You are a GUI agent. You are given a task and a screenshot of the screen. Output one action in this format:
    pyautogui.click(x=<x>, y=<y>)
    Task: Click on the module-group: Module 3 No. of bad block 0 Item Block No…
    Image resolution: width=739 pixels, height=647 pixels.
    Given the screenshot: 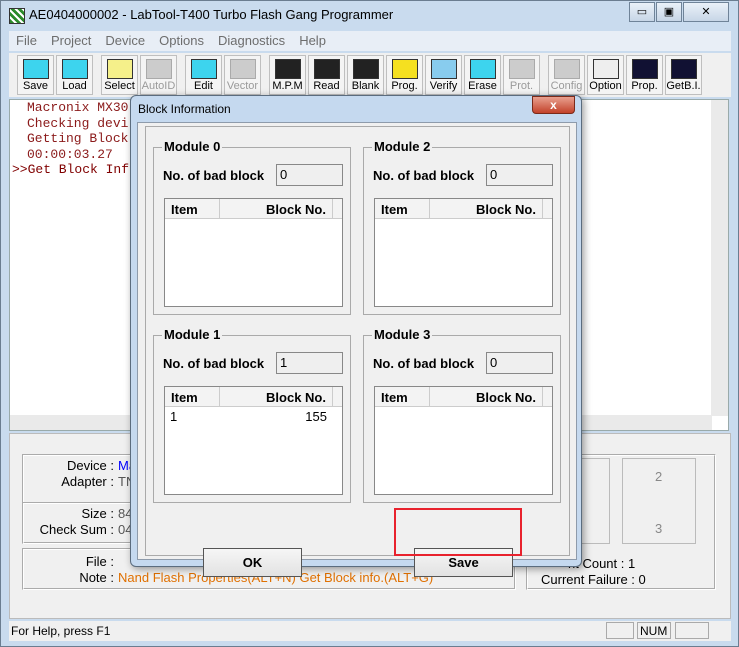 What is the action you would take?
    pyautogui.click(x=462, y=415)
    